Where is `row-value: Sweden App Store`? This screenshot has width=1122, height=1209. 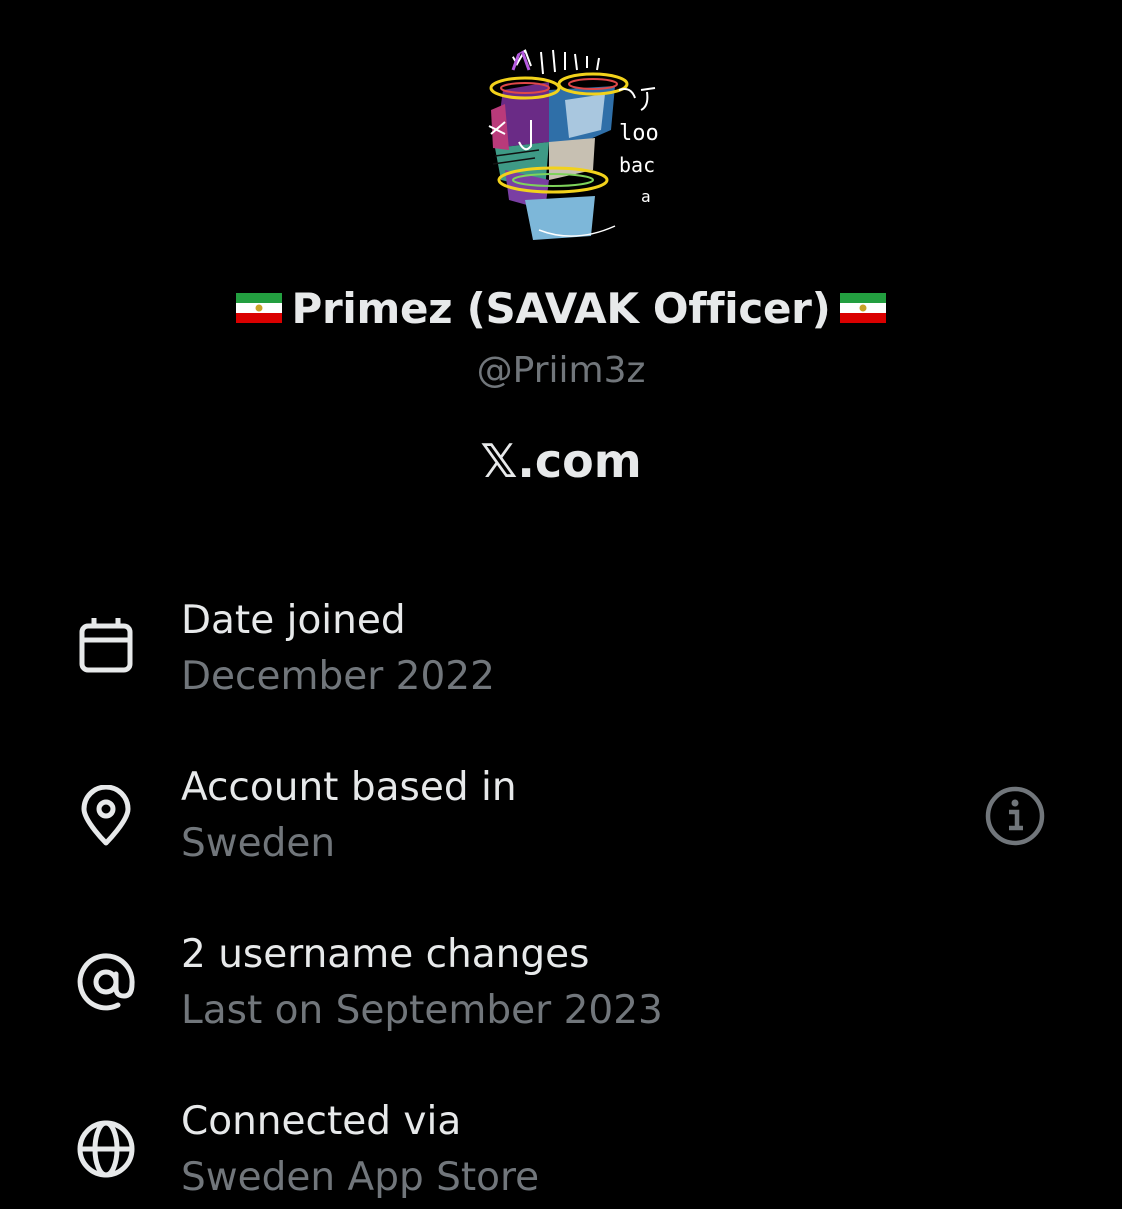
row-value: Sweden App Store is located at coordinates (360, 1177).